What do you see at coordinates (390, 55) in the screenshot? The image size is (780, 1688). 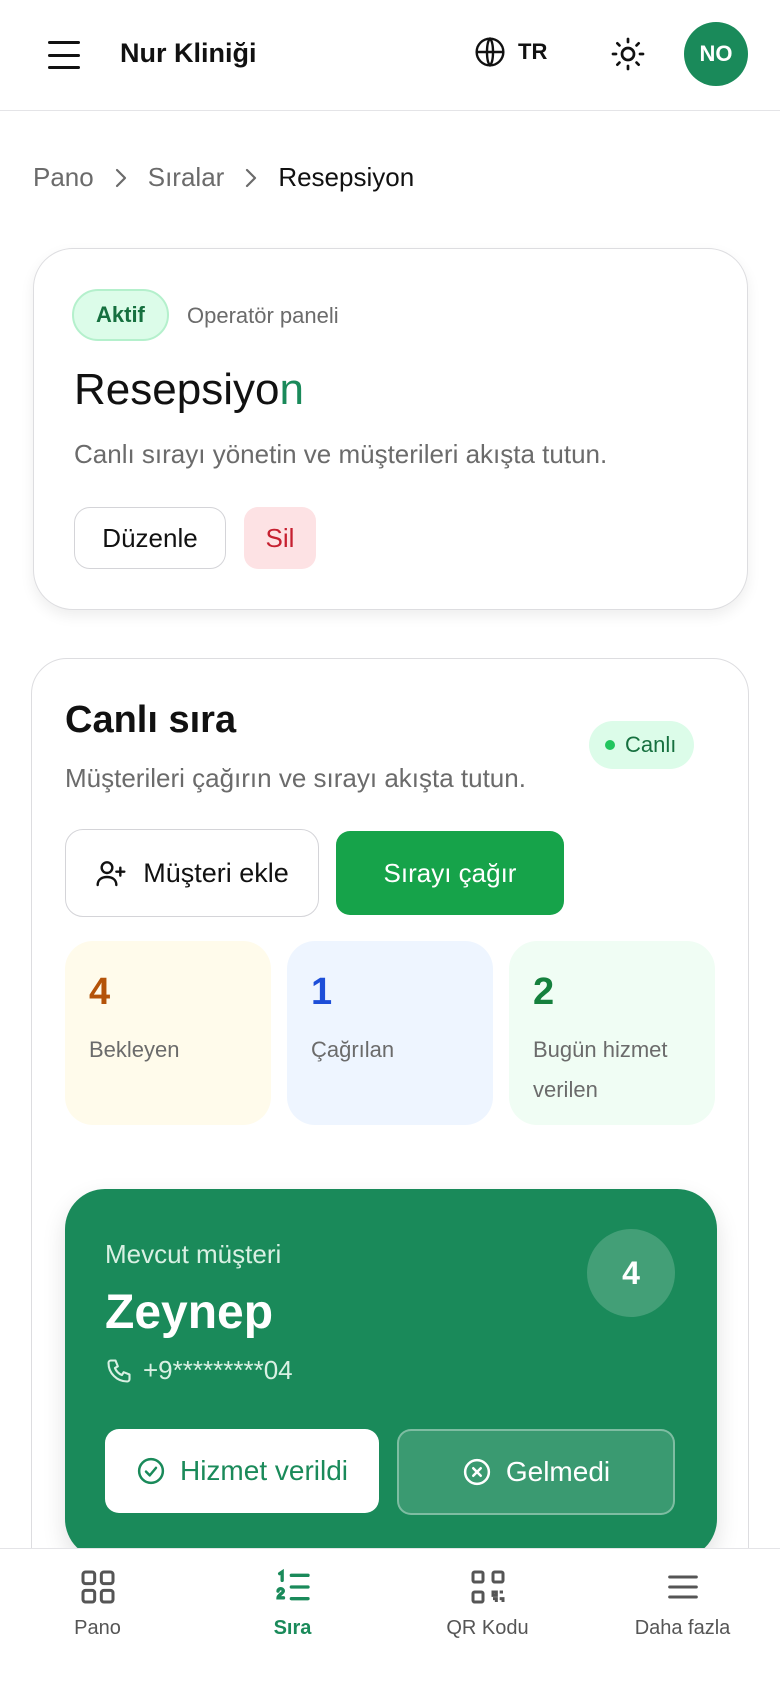 I see `top-app-bar: Nur Kliniği TR NO` at bounding box center [390, 55].